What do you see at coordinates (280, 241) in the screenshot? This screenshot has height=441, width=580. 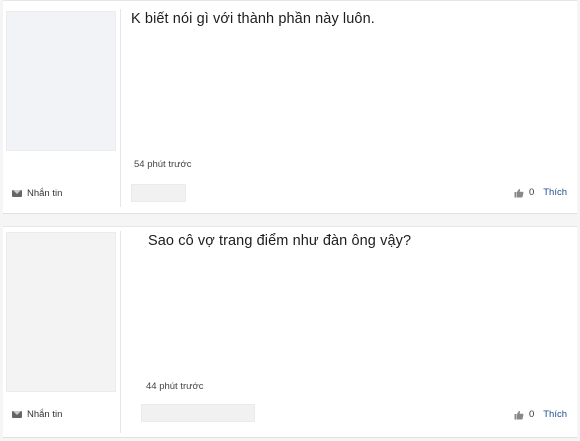 I see `comment-text: Sao cô vợ trang điểm như đàn ông vậy?` at bounding box center [280, 241].